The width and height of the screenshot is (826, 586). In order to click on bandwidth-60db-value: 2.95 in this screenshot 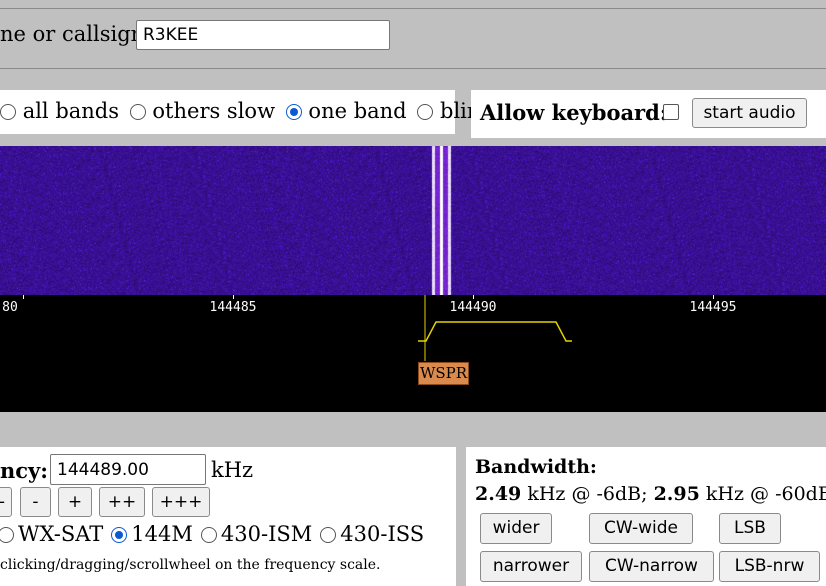, I will do `click(676, 494)`.